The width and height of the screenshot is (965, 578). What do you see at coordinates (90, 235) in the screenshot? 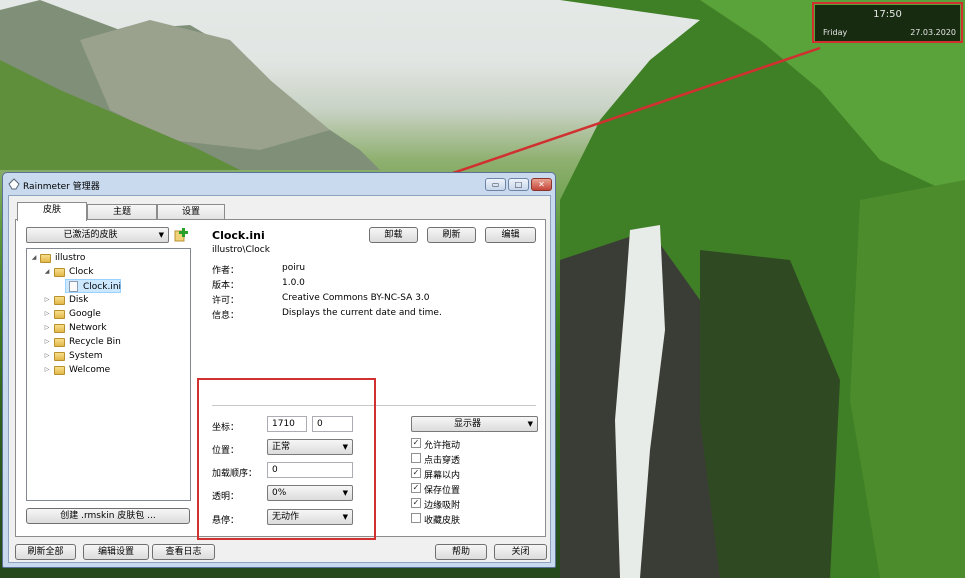
I see `active-skins-label: 已激活的皮肤` at bounding box center [90, 235].